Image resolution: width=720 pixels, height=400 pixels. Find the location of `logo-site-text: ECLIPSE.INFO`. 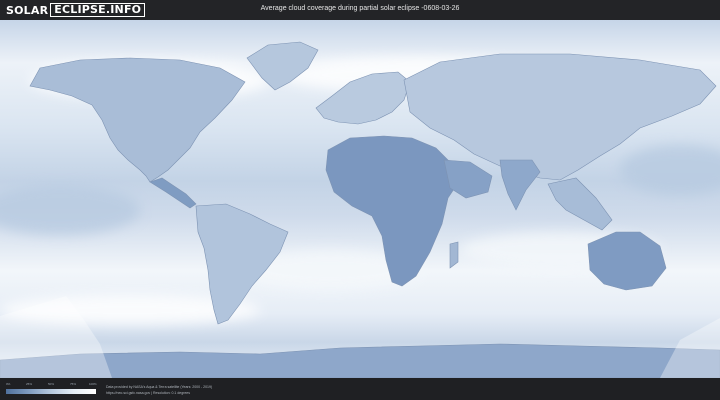

logo-site-text: ECLIPSE.INFO is located at coordinates (98, 10).